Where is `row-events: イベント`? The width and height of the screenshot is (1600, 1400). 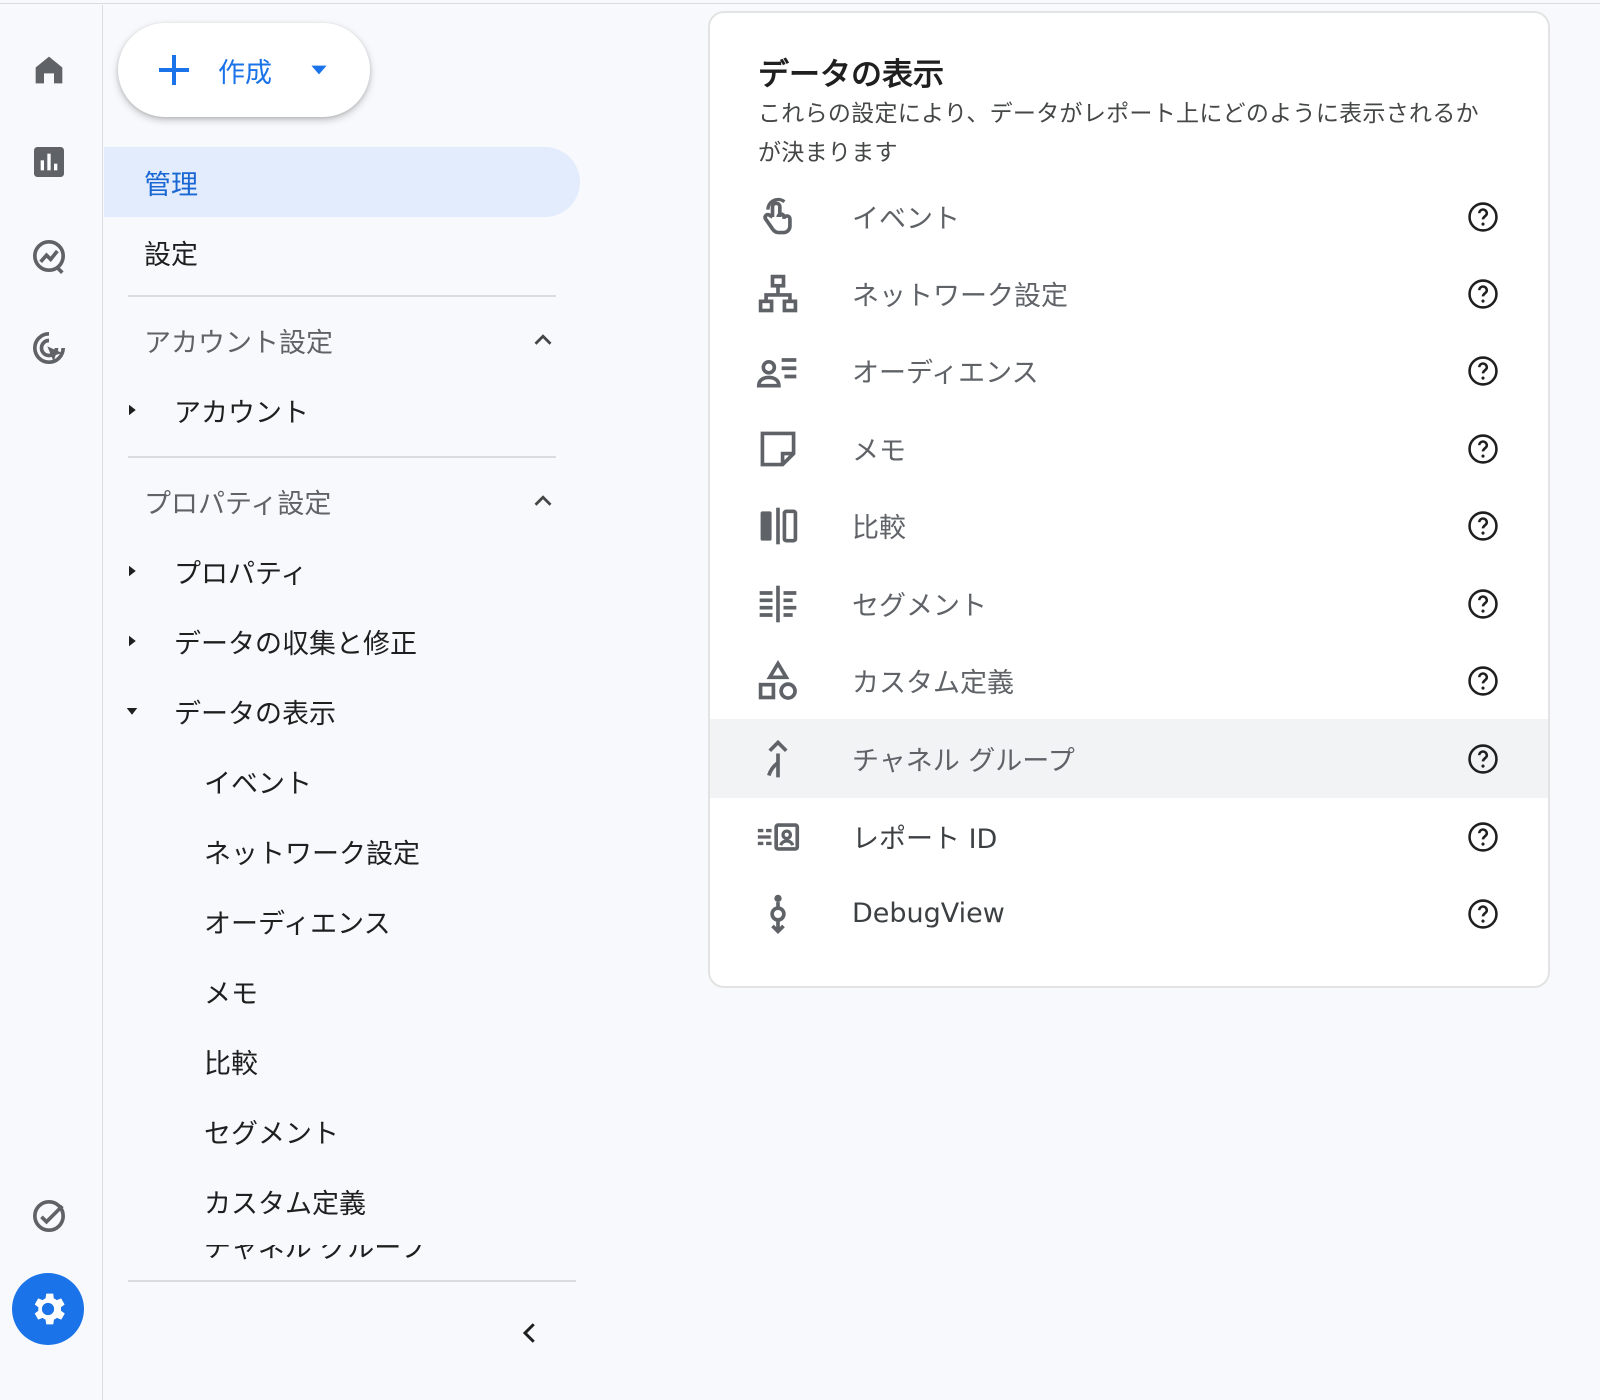
row-events: イベント is located at coordinates (1129, 216).